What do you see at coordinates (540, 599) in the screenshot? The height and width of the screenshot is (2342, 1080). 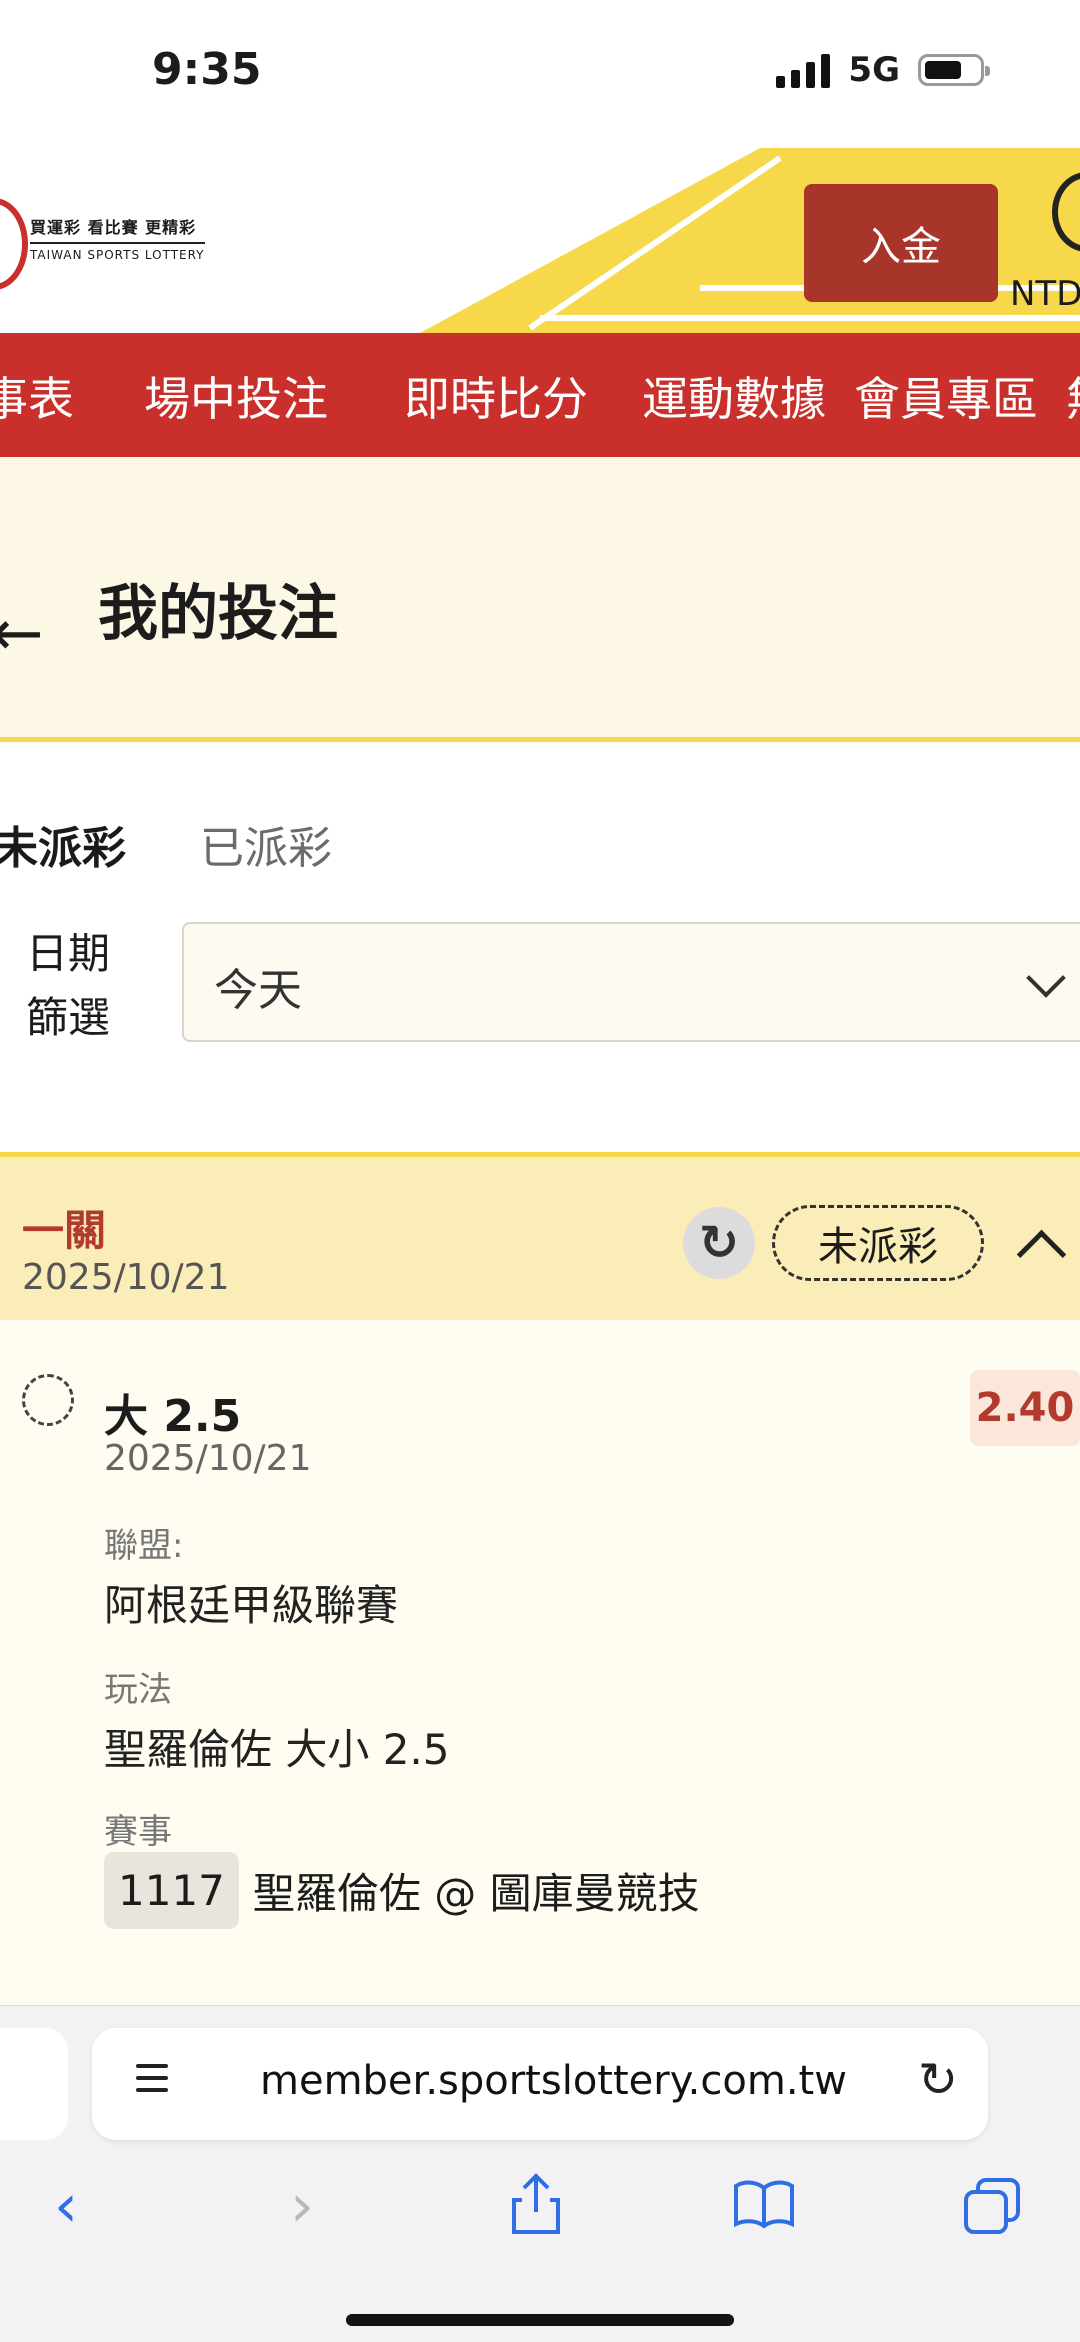 I see `page-header: ← 我的投注` at bounding box center [540, 599].